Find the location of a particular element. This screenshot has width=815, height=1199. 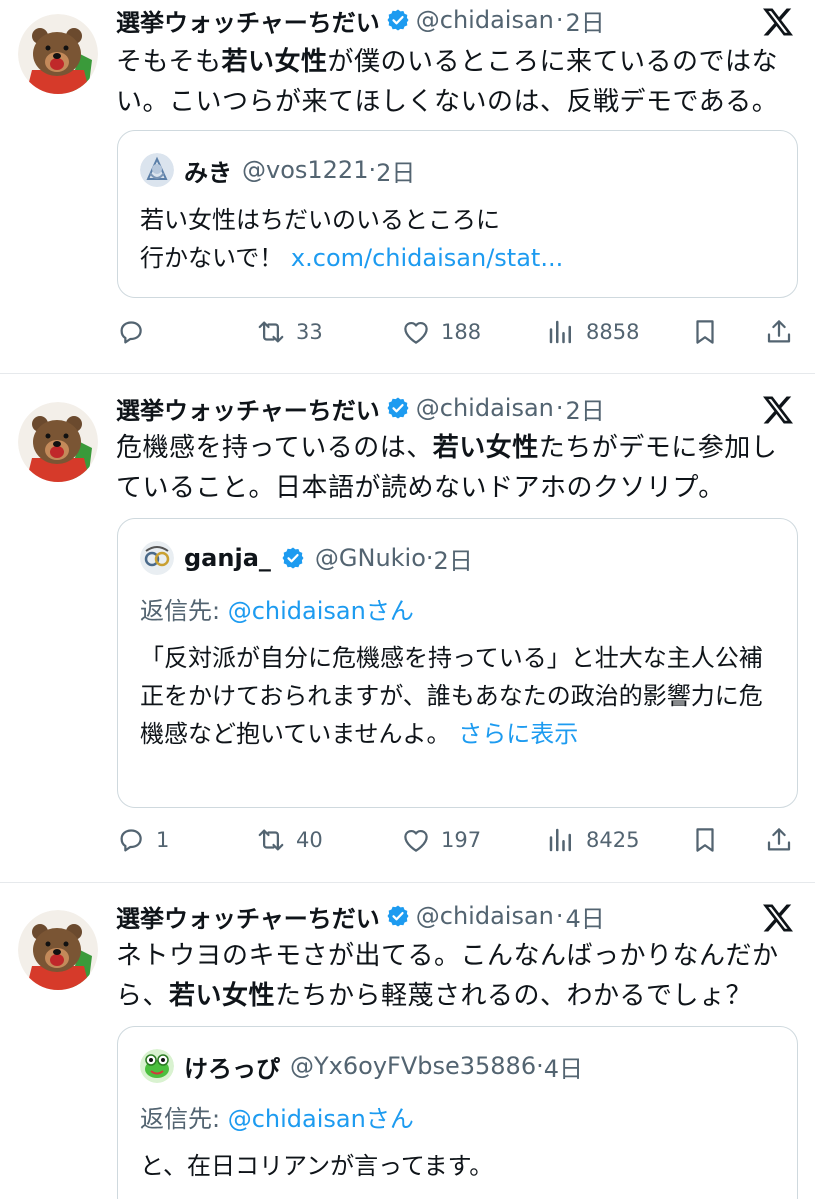

quoted-author-handle: @Yx6oyFVbse35886 is located at coordinates (413, 1066).